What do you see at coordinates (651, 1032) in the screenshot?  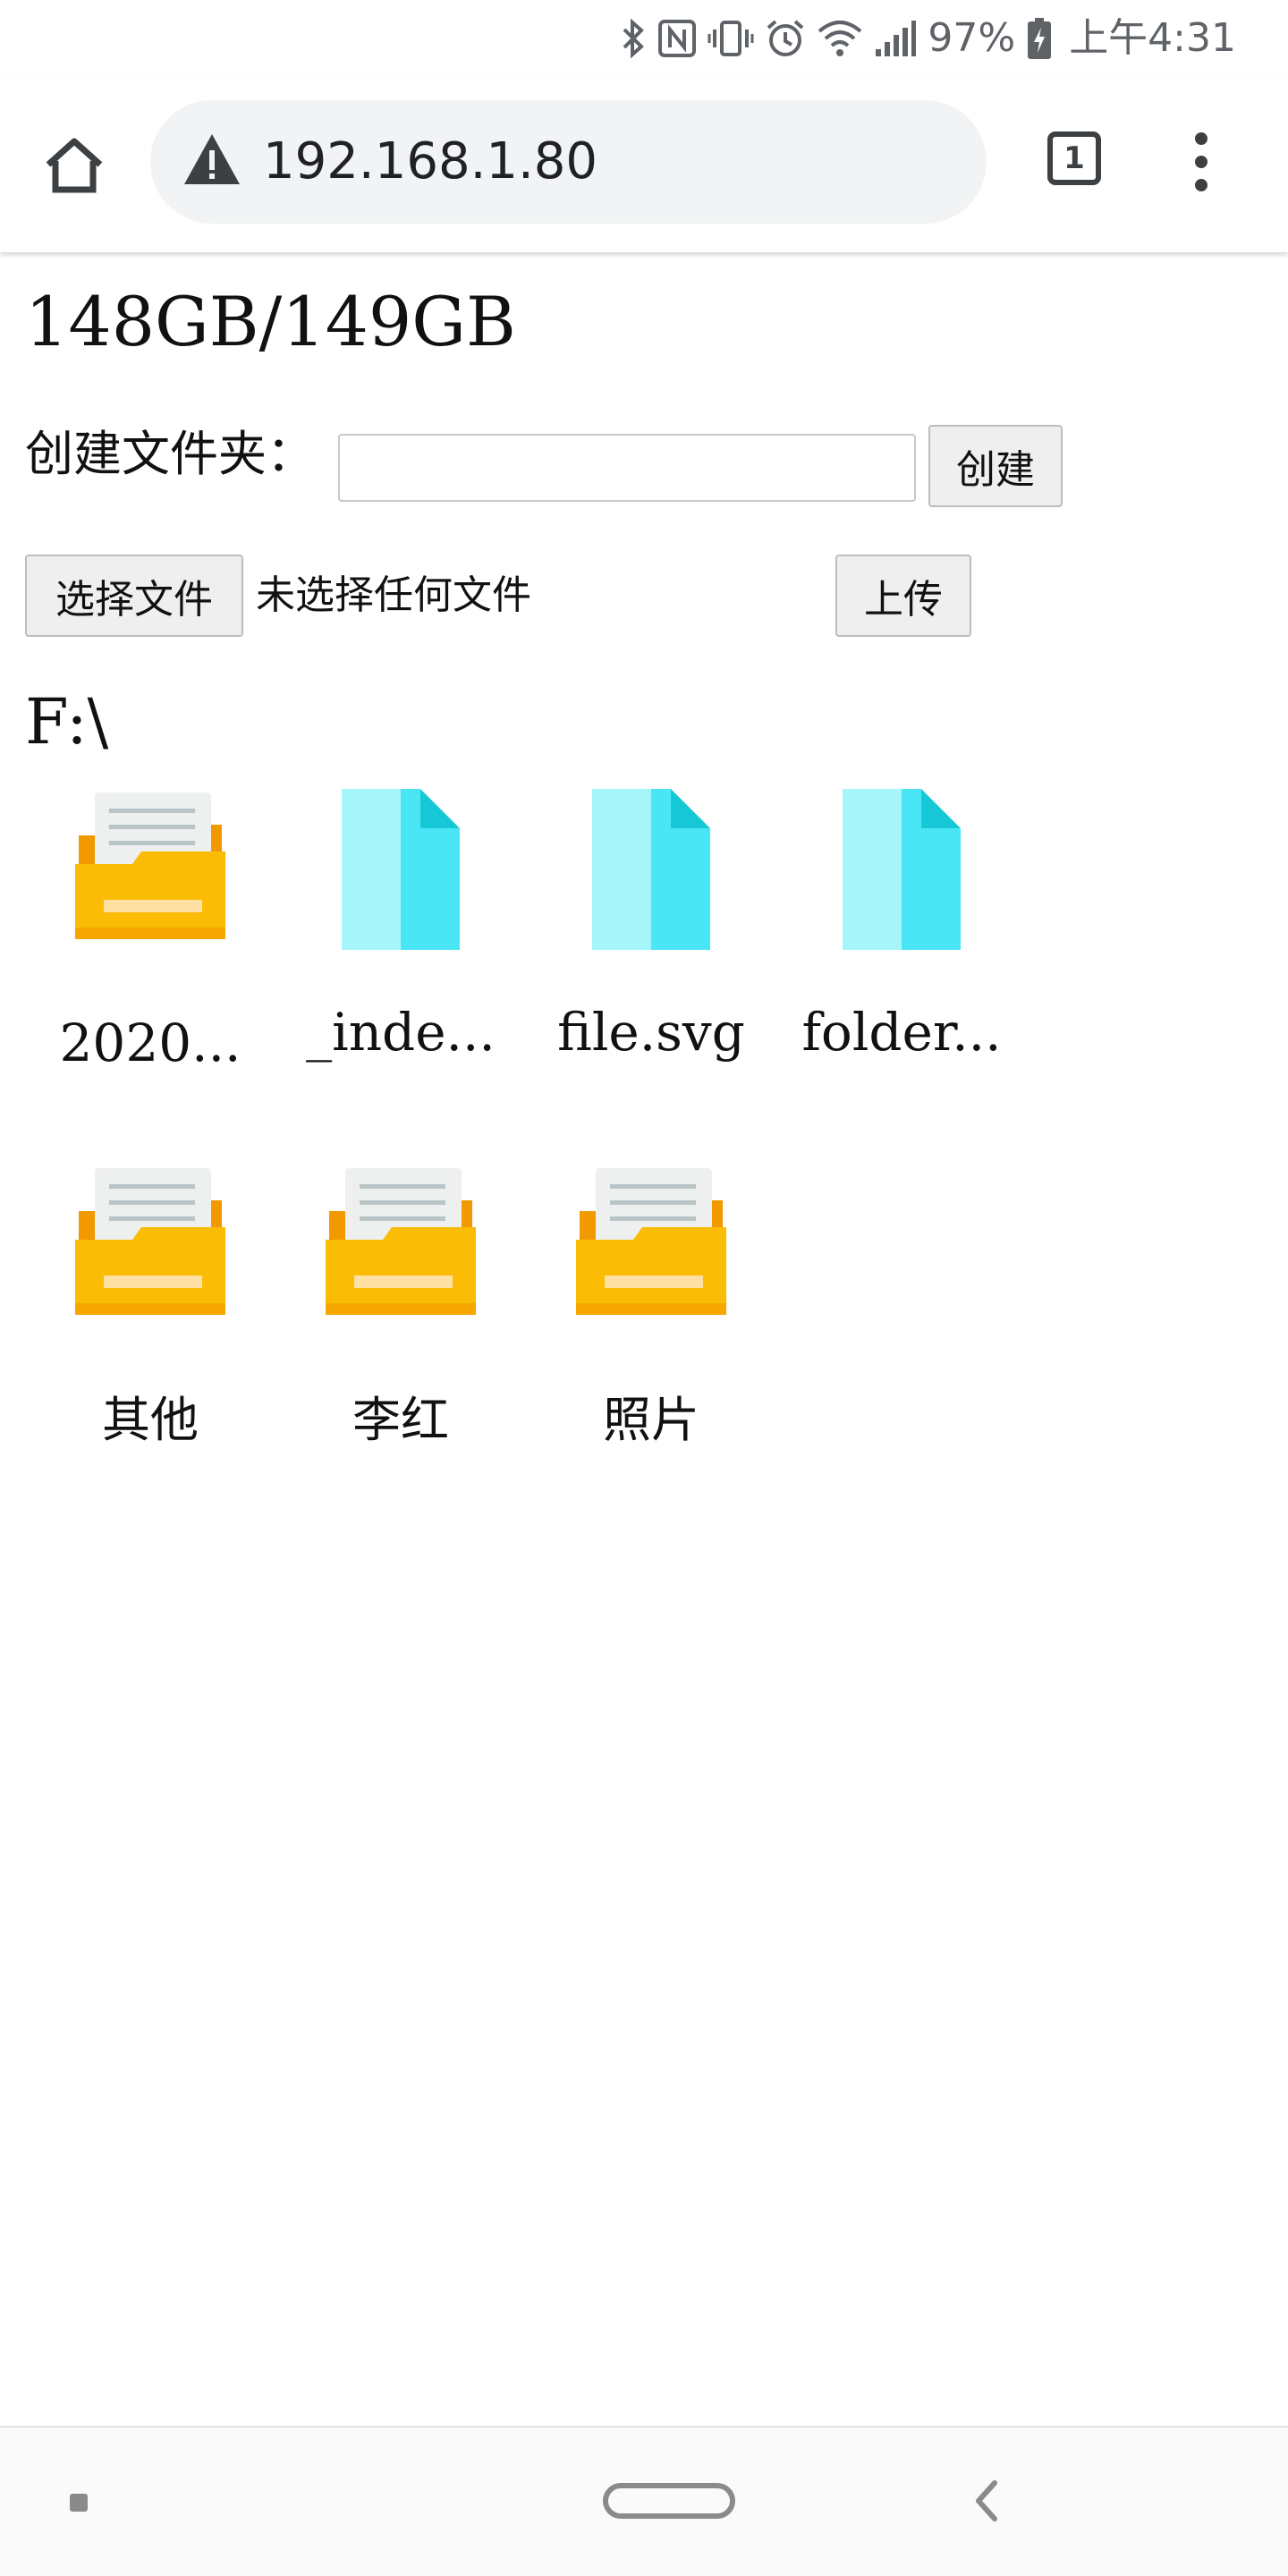 I see `item-name: file.svg` at bounding box center [651, 1032].